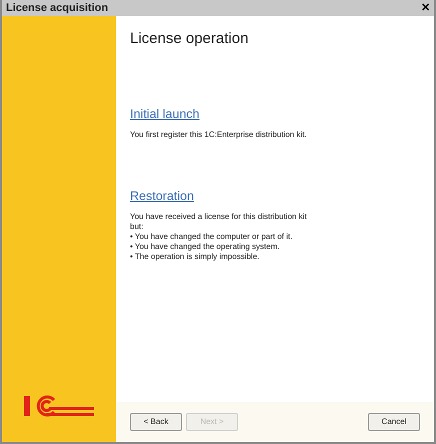 The width and height of the screenshot is (436, 444). I want to click on reason-item: • You have changed the operating system., so click(205, 247).